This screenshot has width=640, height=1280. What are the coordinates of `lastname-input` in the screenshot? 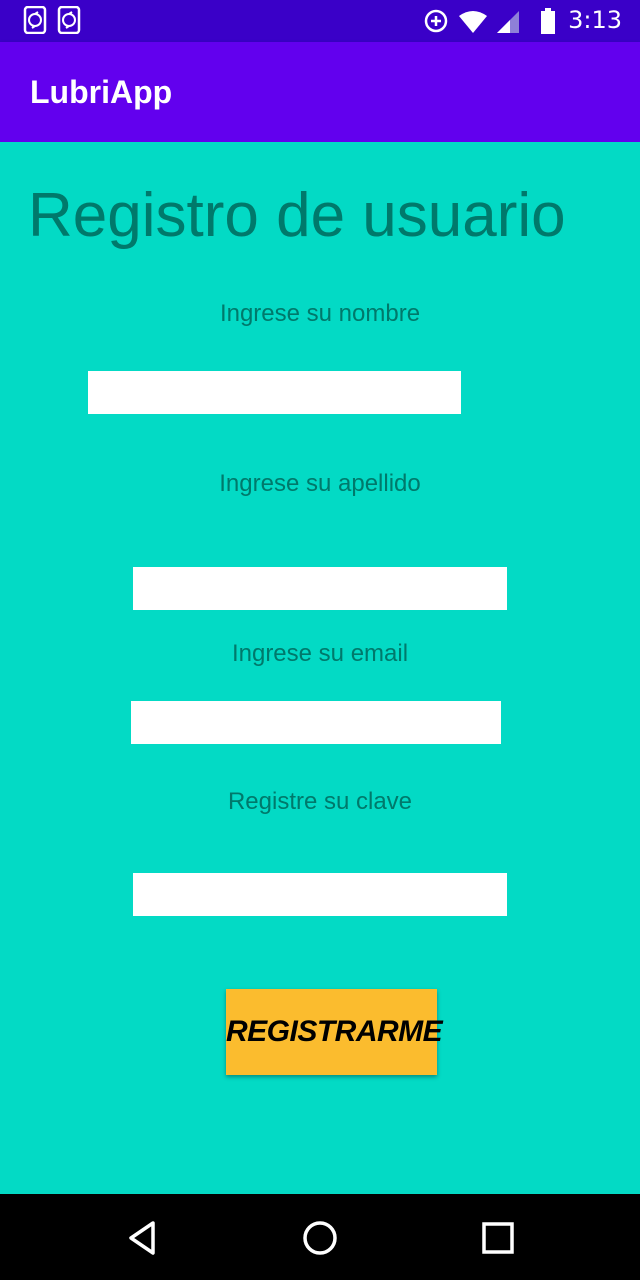 It's located at (320, 588).